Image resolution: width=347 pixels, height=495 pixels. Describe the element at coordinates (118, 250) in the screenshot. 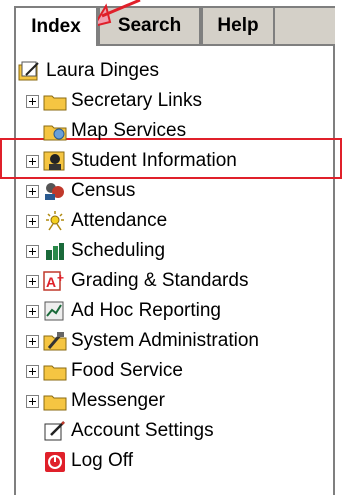

I see `tree-item-label: Scheduling` at that location.